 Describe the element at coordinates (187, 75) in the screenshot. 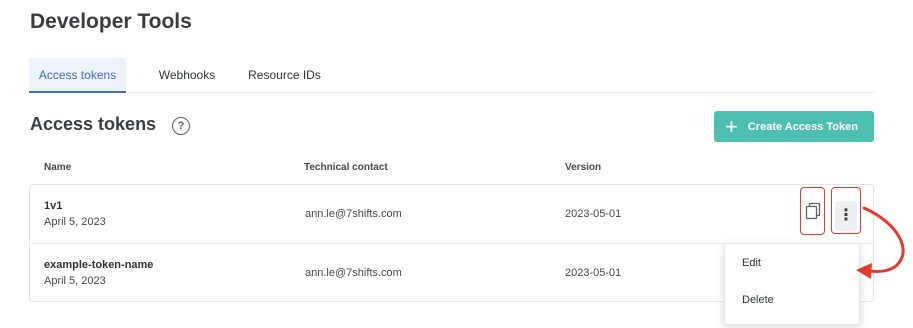

I see `tab-webhooks: Webhooks` at that location.